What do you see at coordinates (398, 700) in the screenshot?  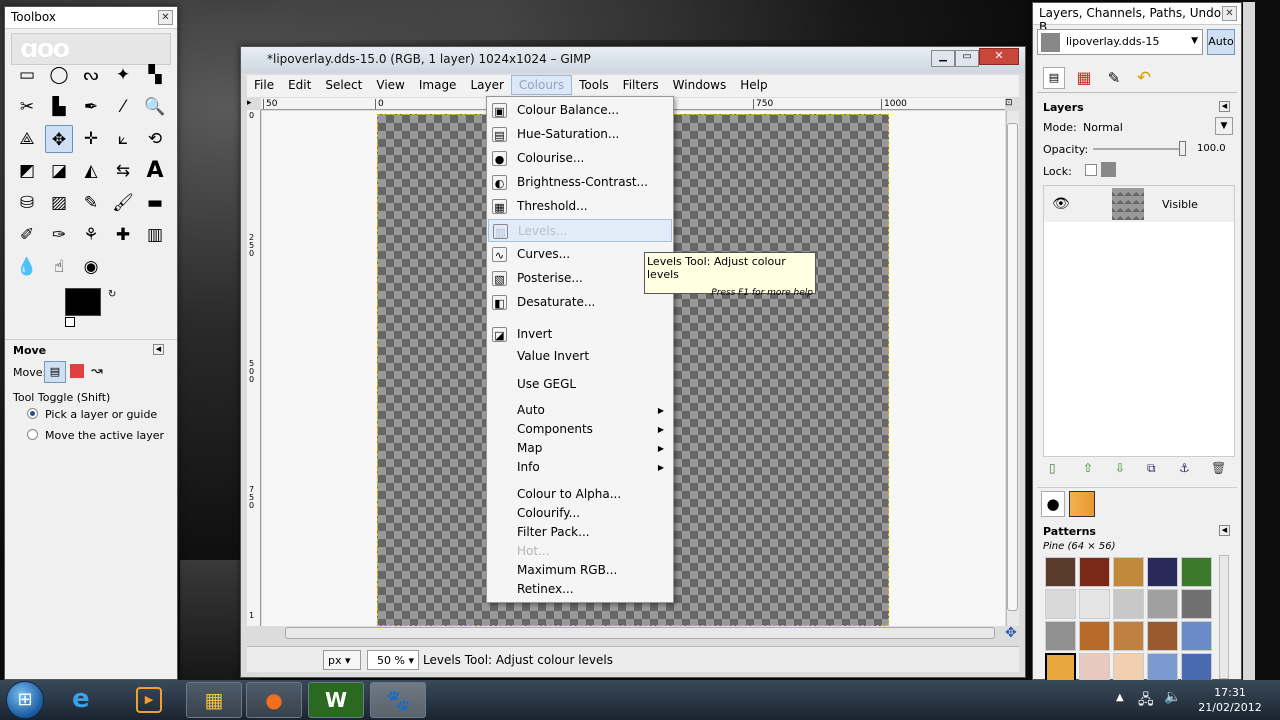 I see `gimp-taskbar-button: 🐾` at bounding box center [398, 700].